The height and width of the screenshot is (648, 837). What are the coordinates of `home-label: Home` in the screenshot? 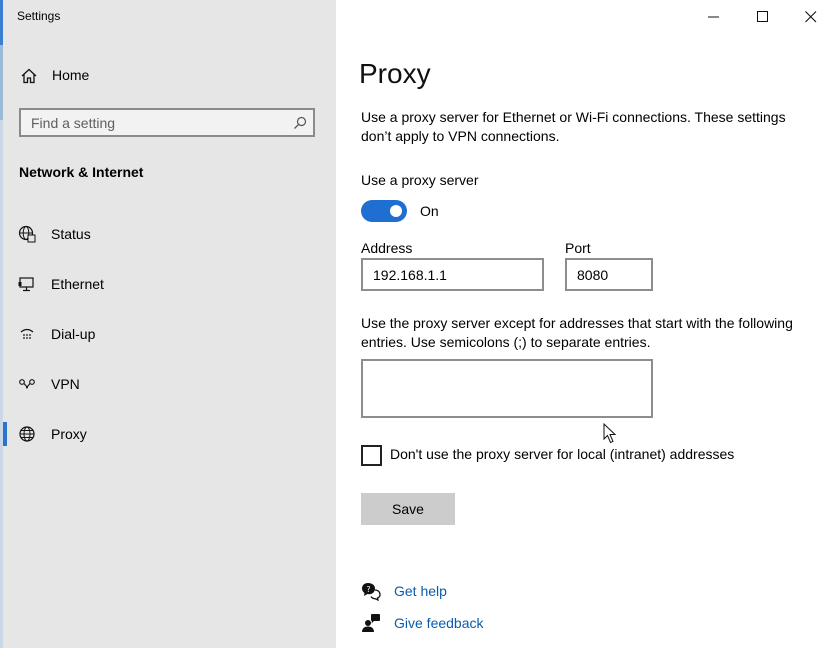 It's located at (71, 75).